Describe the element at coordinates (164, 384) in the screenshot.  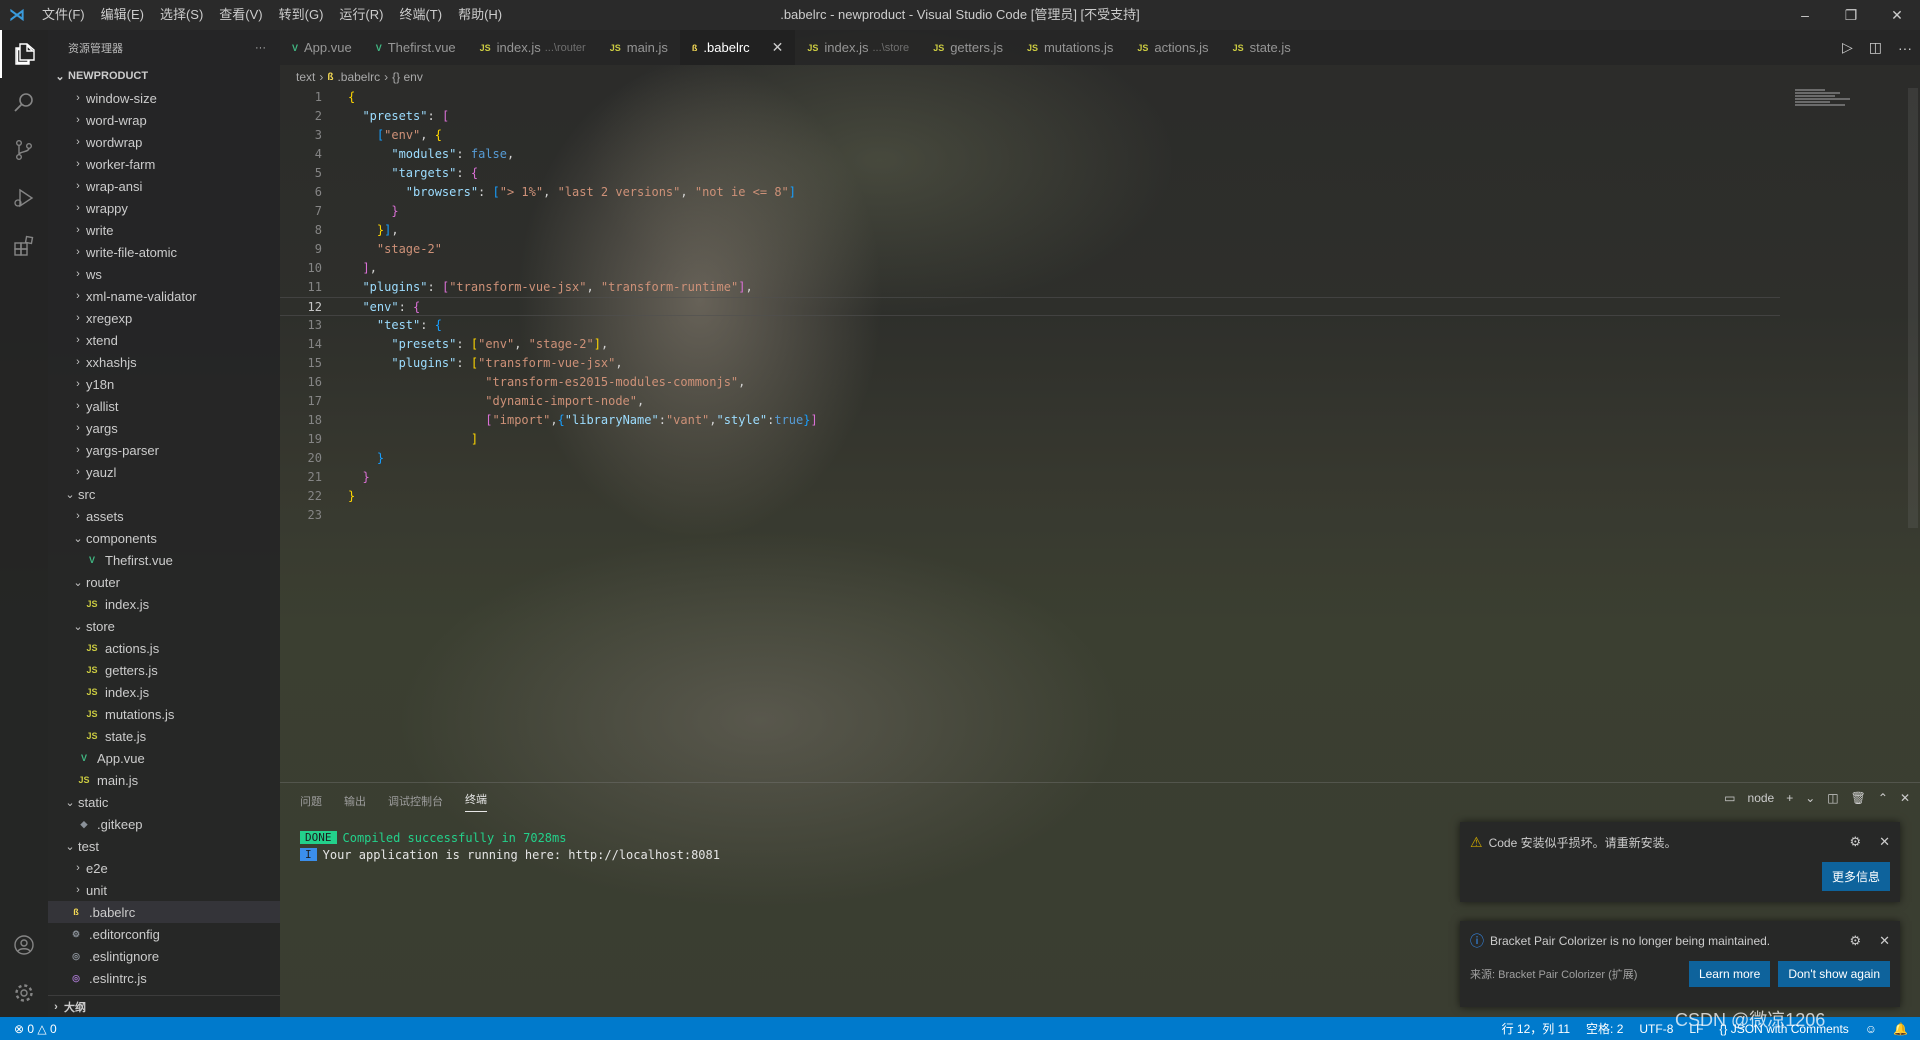
I see `tree-folder: › y18n` at that location.